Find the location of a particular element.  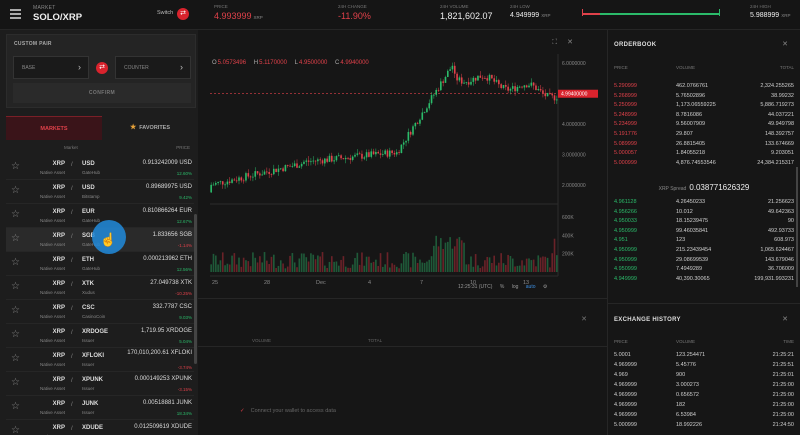

tab-favorites-label: FAVORITES is located at coordinates (155, 128).